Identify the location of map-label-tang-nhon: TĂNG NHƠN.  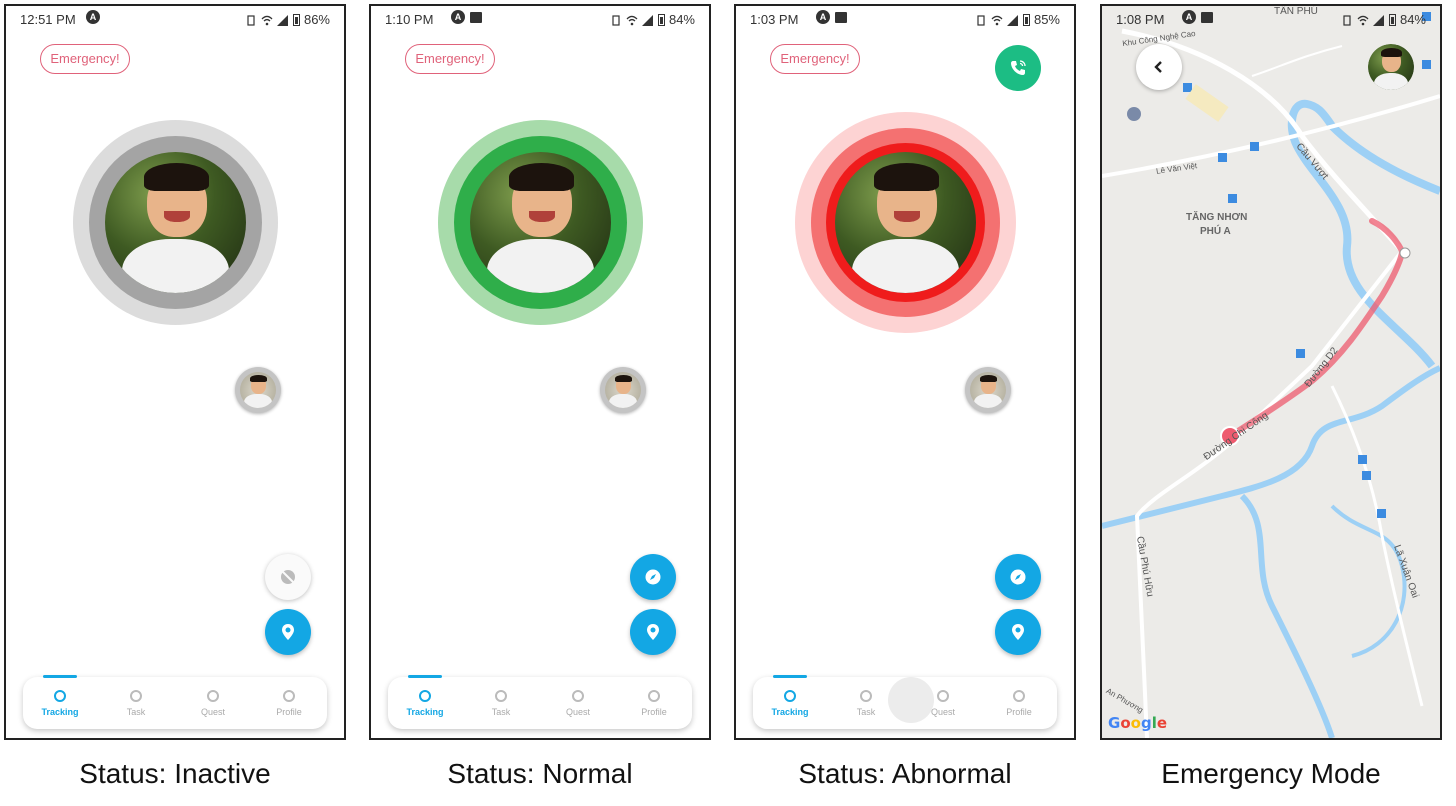
(1217, 217).